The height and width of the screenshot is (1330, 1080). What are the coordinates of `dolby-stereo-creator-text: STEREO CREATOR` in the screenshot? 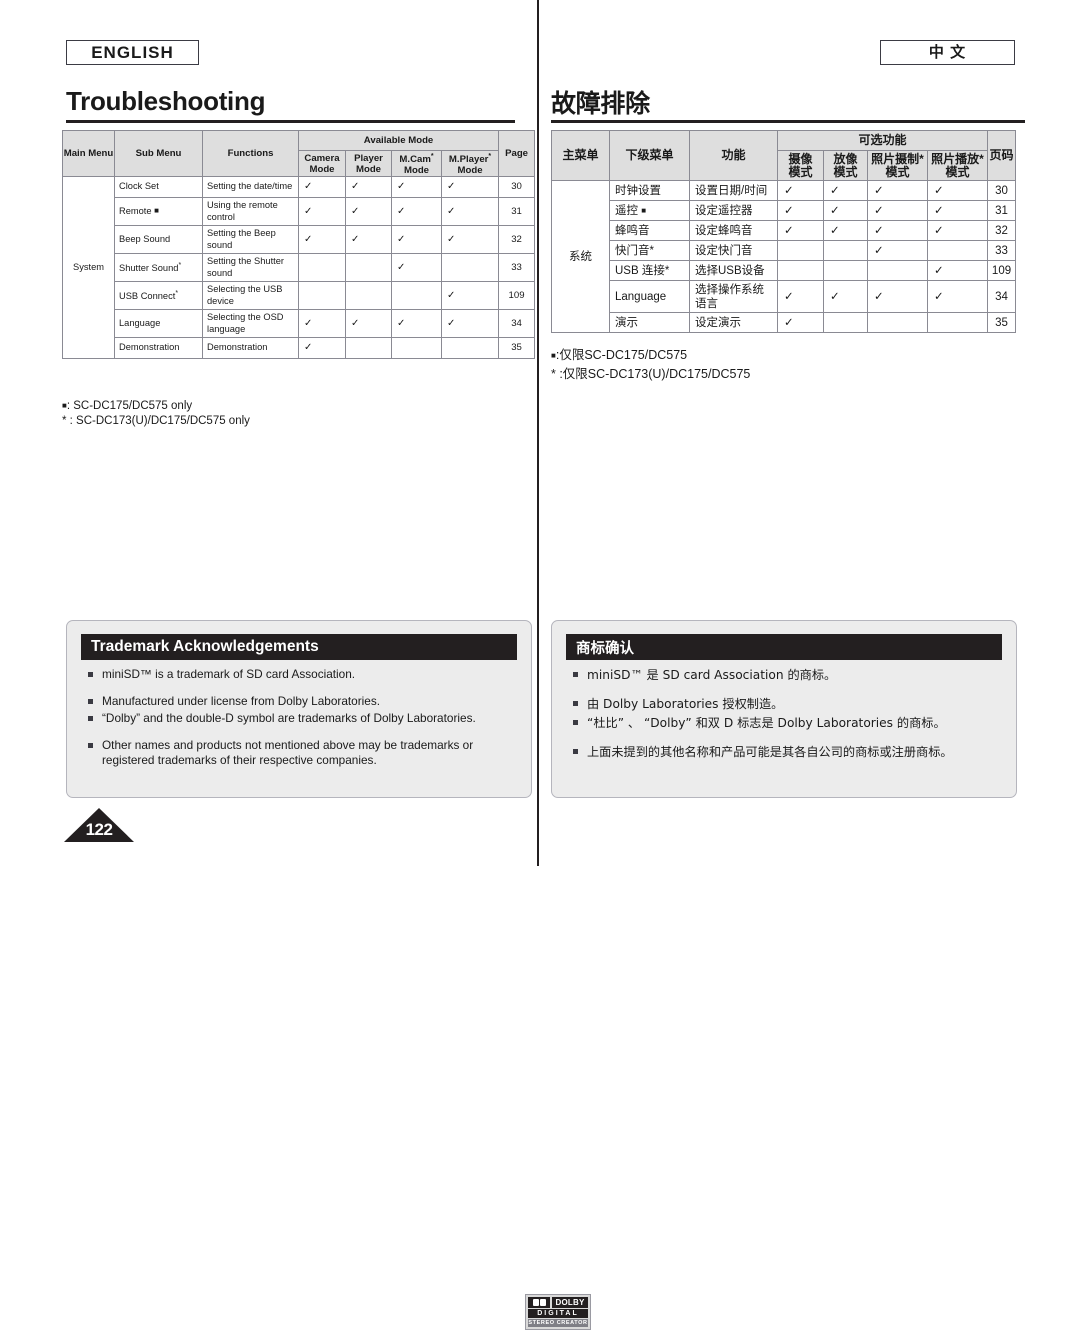 It's located at (558, 1323).